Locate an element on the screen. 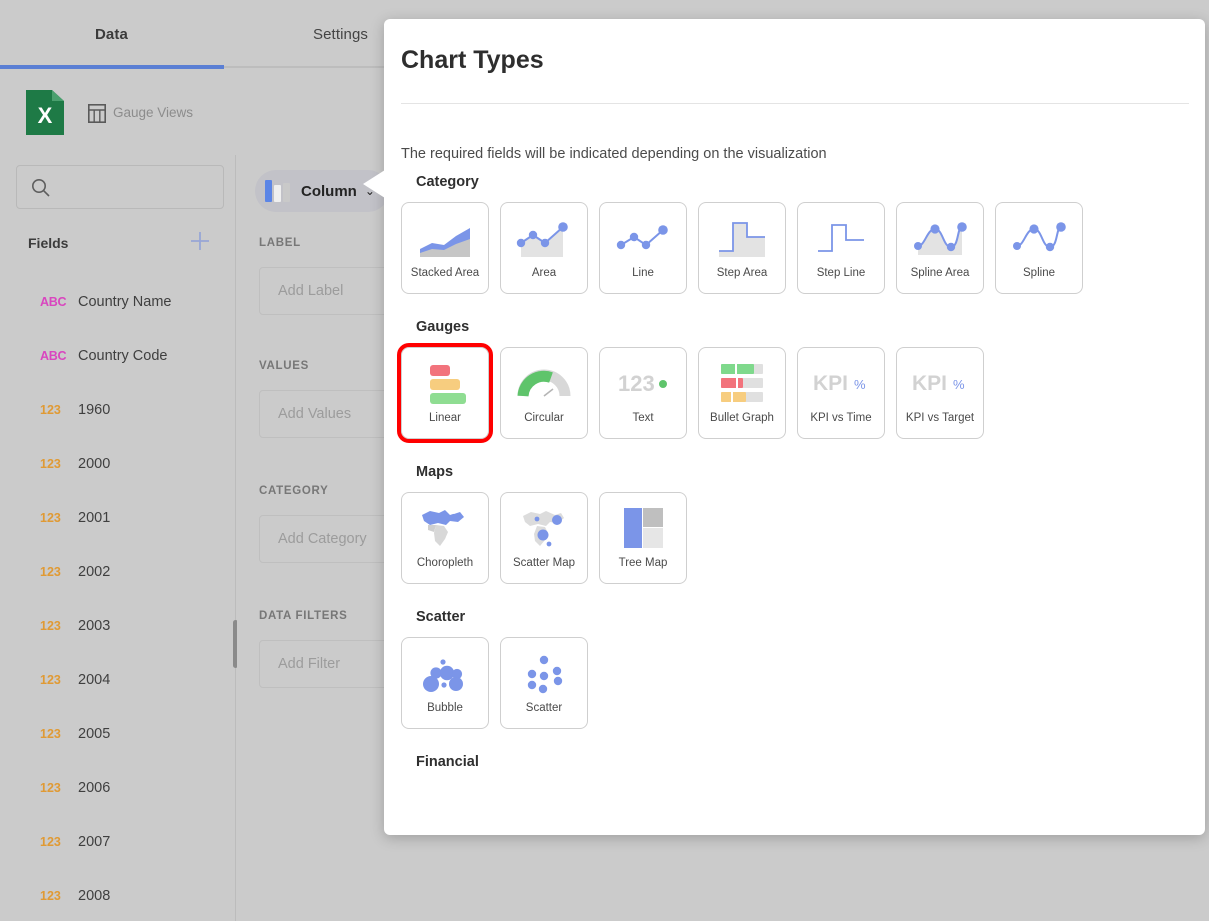 The height and width of the screenshot is (921, 1209). chart-type-label: Column is located at coordinates (329, 191).